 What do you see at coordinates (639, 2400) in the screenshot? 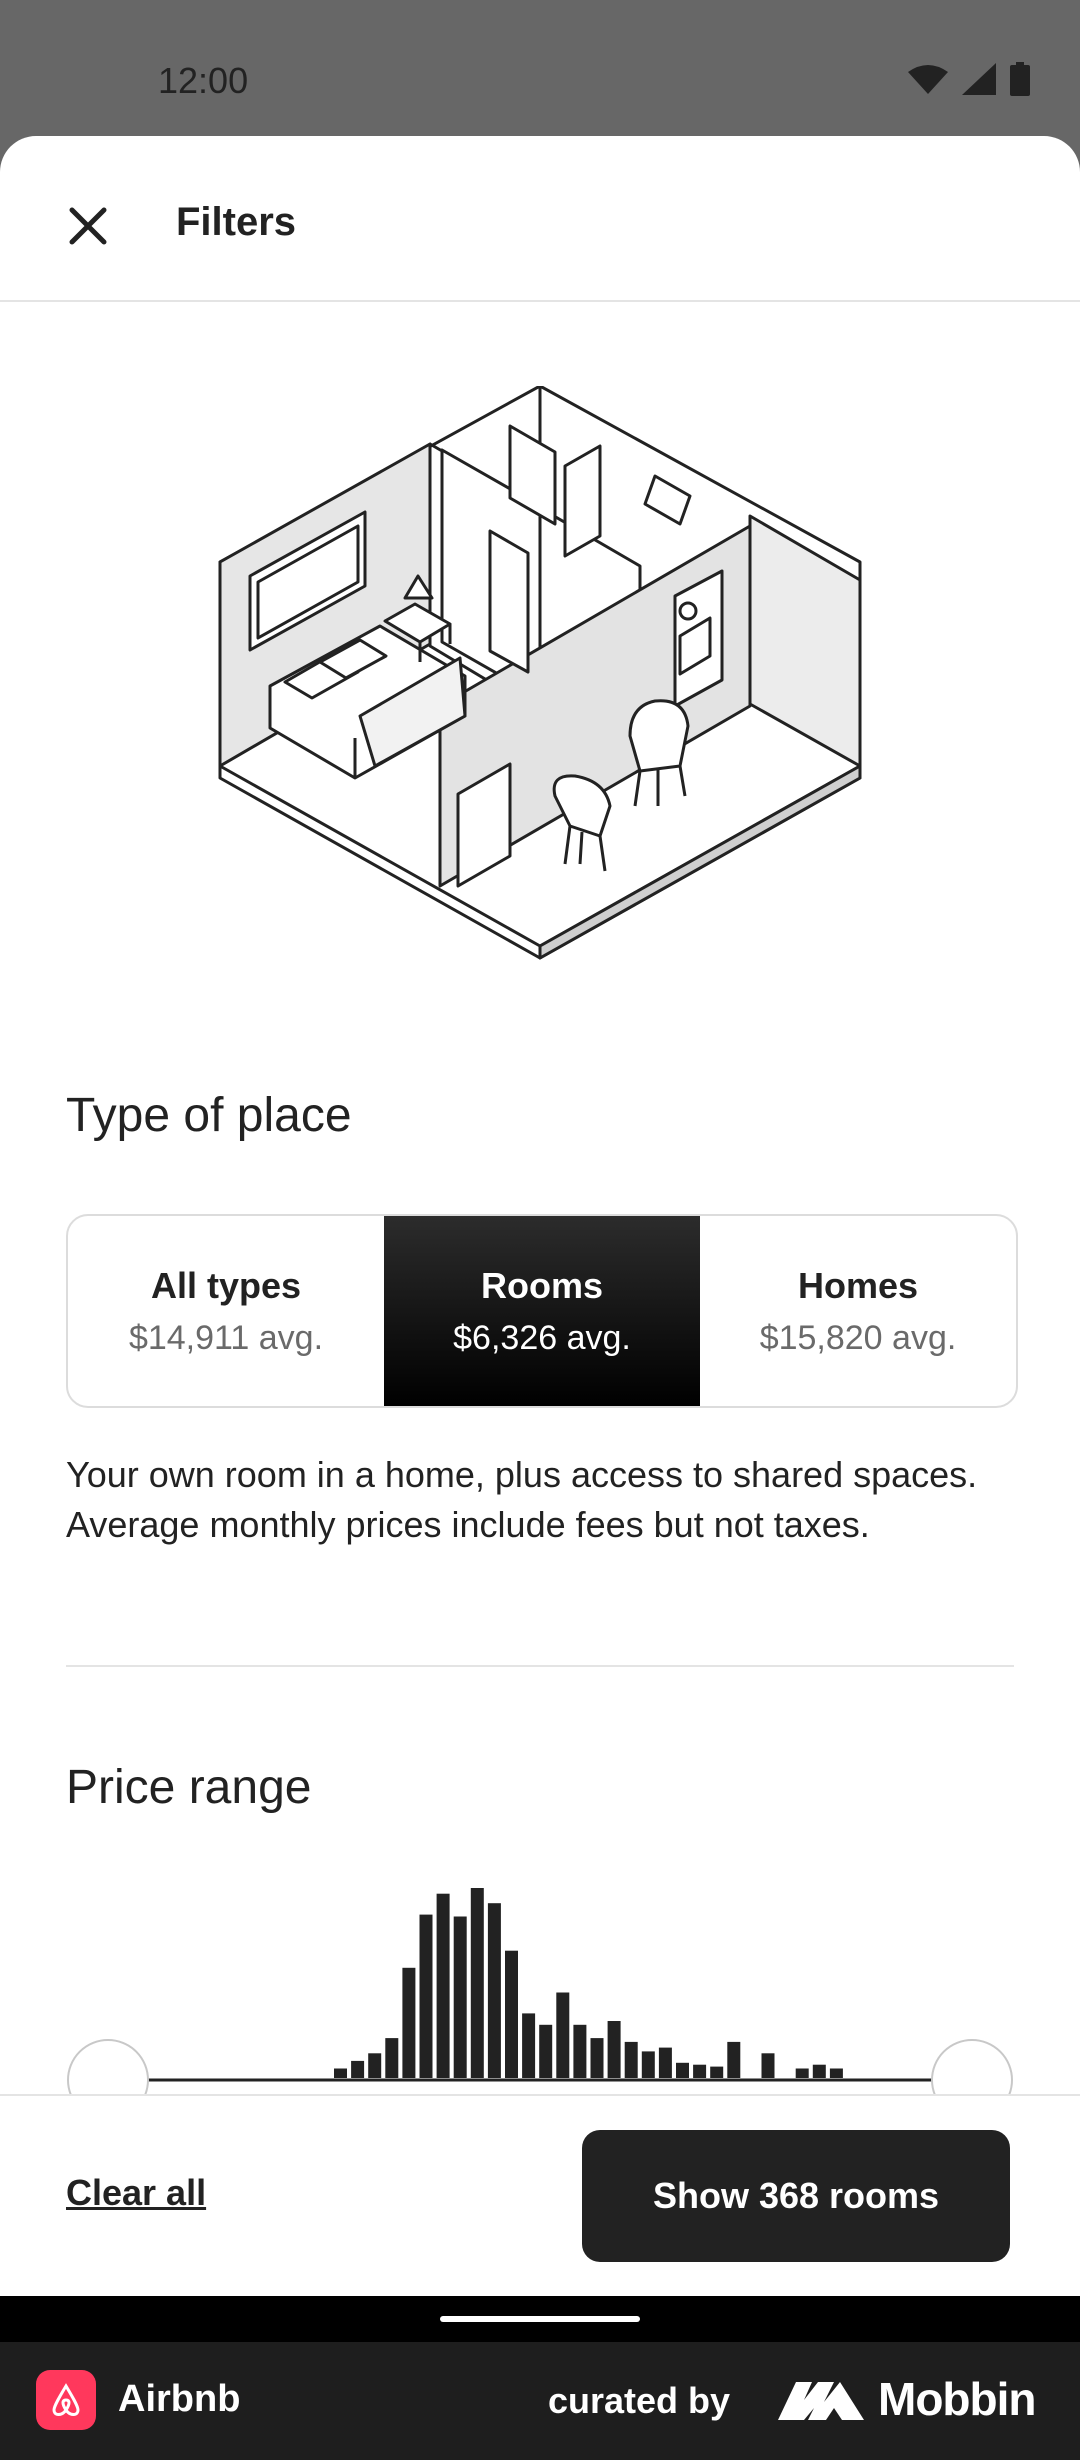
I see `curated-by-label: curated by` at bounding box center [639, 2400].